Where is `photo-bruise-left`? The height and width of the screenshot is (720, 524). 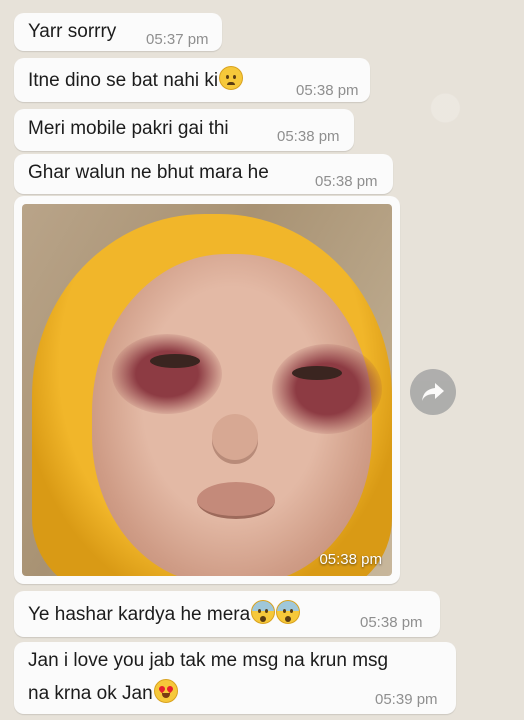
photo-bruise-left is located at coordinates (167, 374).